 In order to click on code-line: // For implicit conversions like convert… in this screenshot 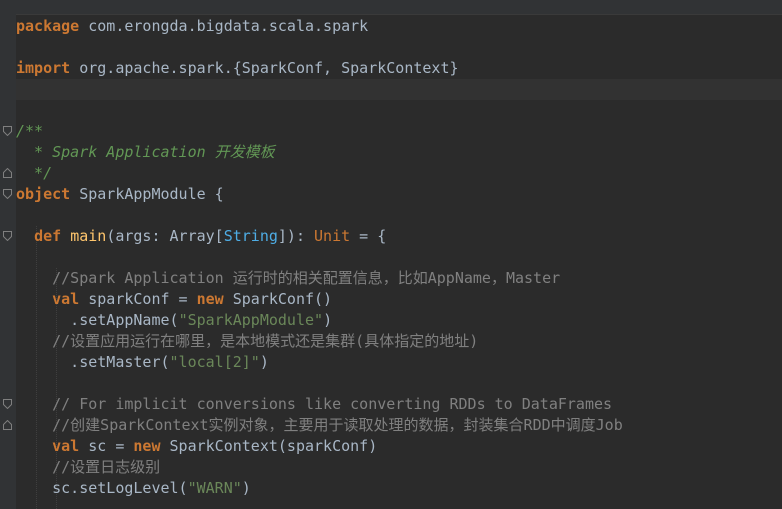, I will do `click(314, 404)`.